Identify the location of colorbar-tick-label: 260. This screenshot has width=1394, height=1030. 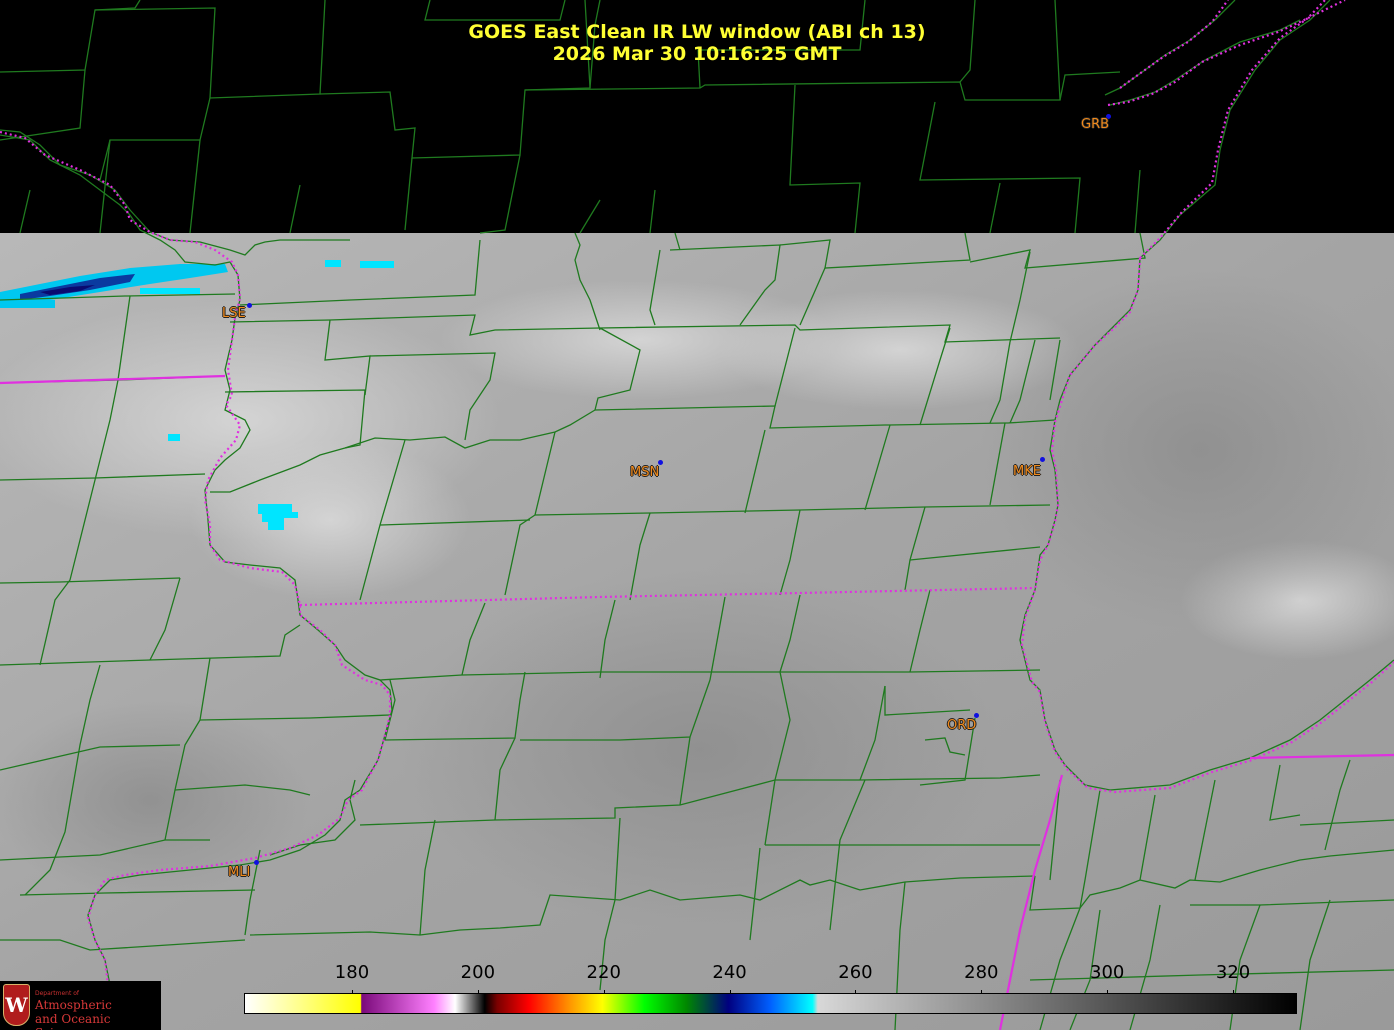
(855, 972).